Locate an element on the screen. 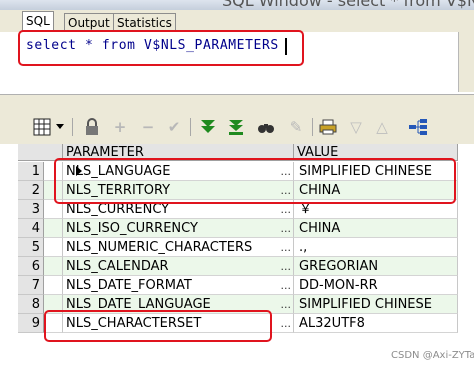  editor-scrollbar is located at coordinates (466, 62).